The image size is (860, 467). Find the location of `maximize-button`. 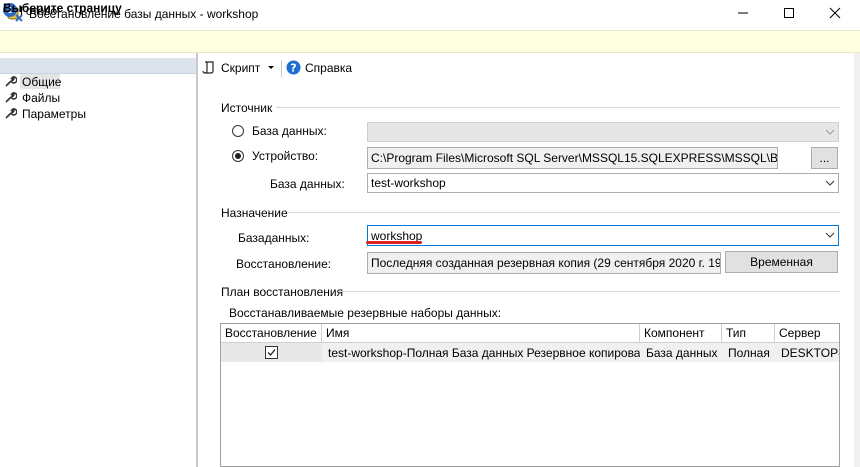

maximize-button is located at coordinates (789, 14).